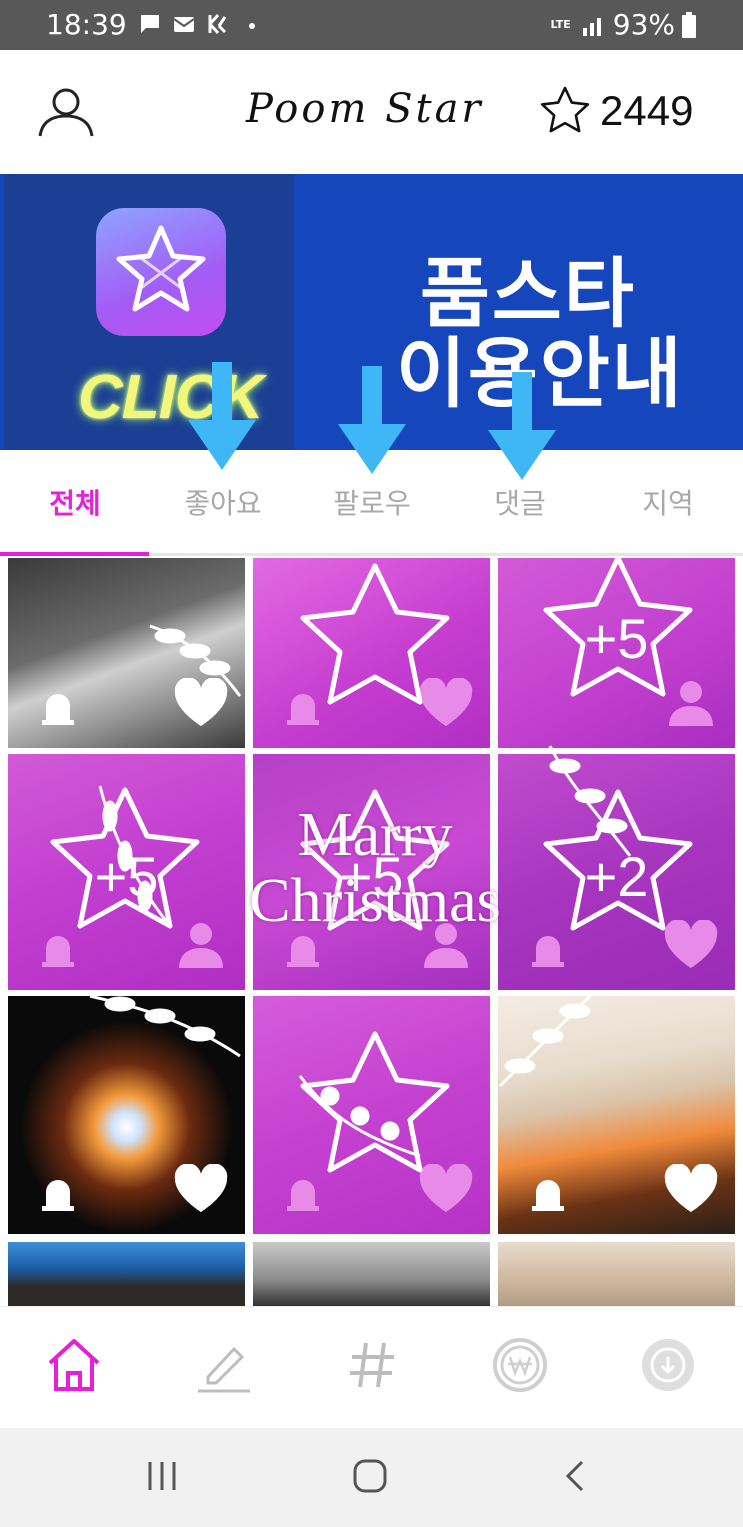  Describe the element at coordinates (576, 1476) in the screenshot. I see `back-icon` at that location.